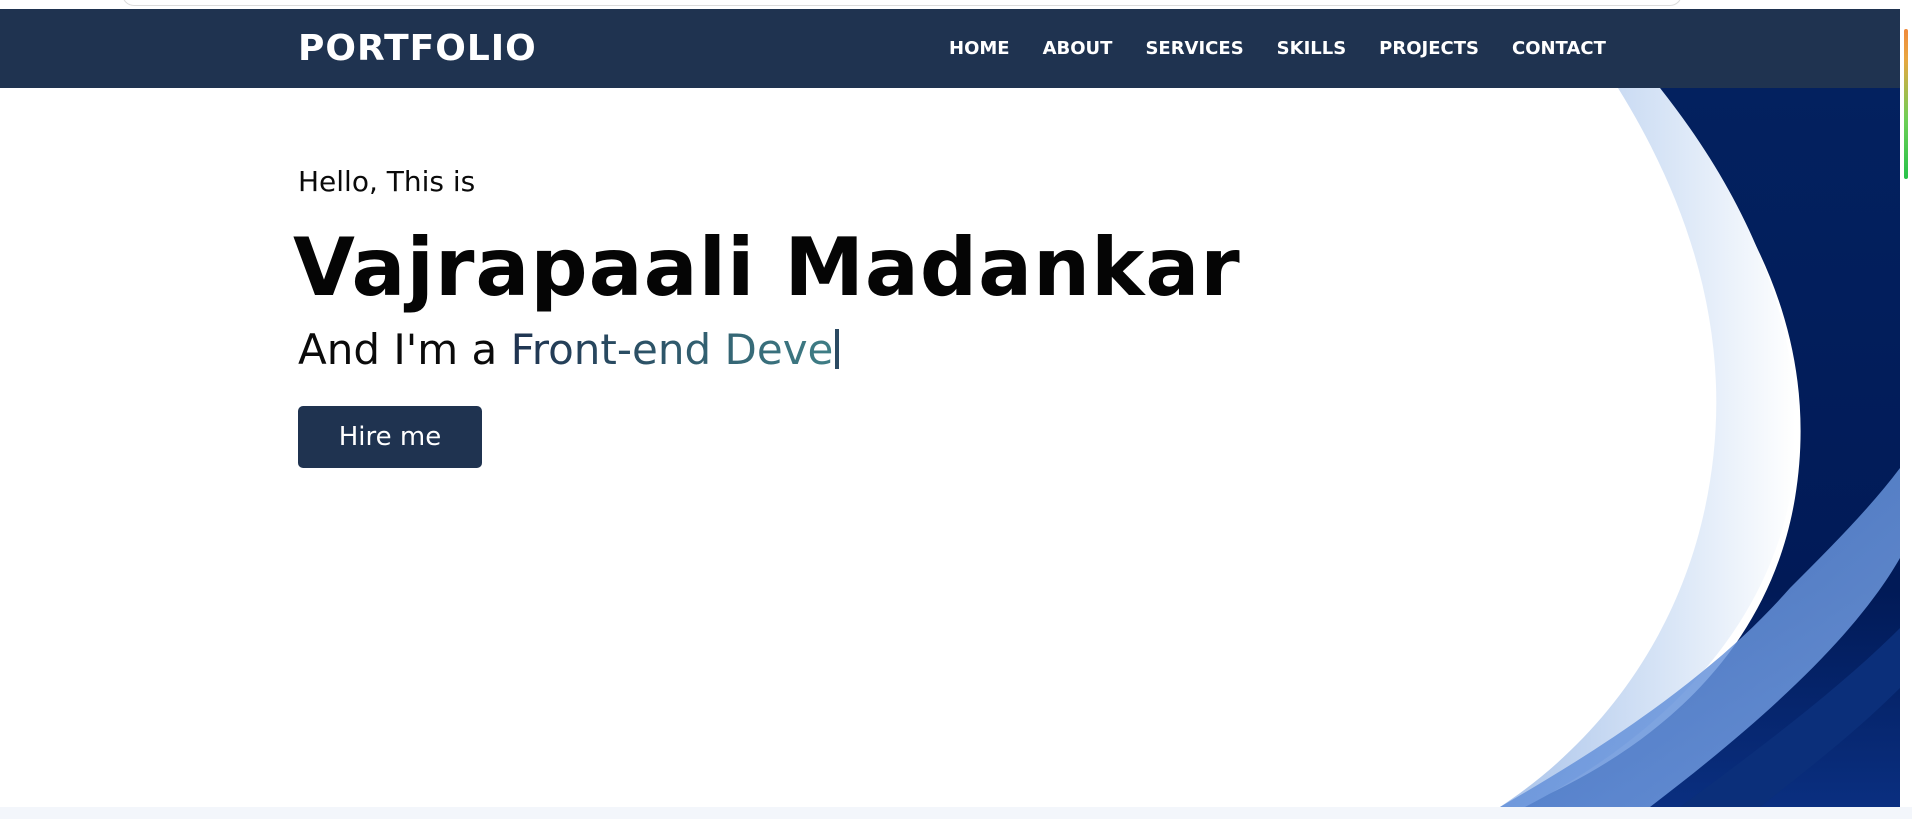 This screenshot has width=1912, height=819. What do you see at coordinates (837, 349) in the screenshot?
I see `typing-cursor` at bounding box center [837, 349].